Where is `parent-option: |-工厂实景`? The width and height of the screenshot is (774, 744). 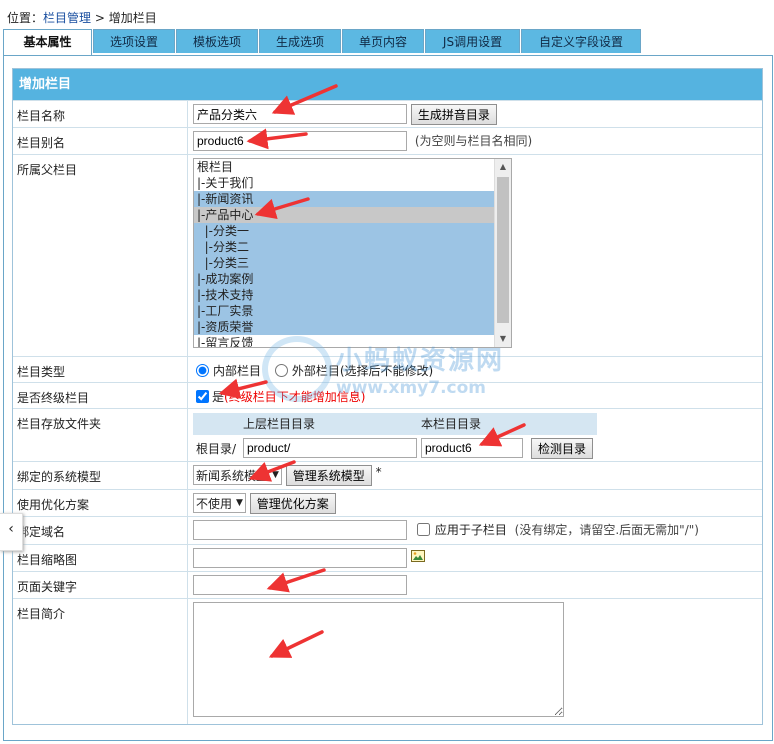
parent-option: |-工厂实景 is located at coordinates (352, 311).